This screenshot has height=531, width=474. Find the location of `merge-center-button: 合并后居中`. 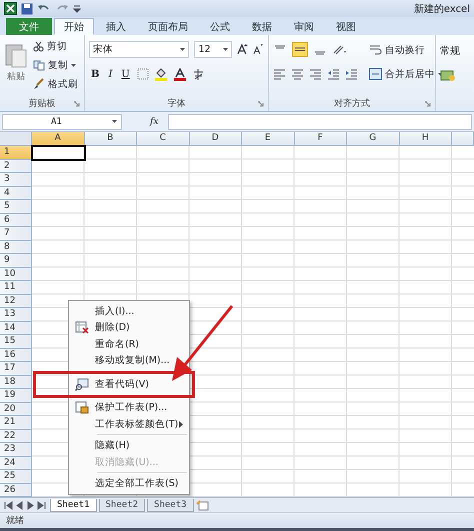

merge-center-button: 合并后居中 is located at coordinates (406, 74).